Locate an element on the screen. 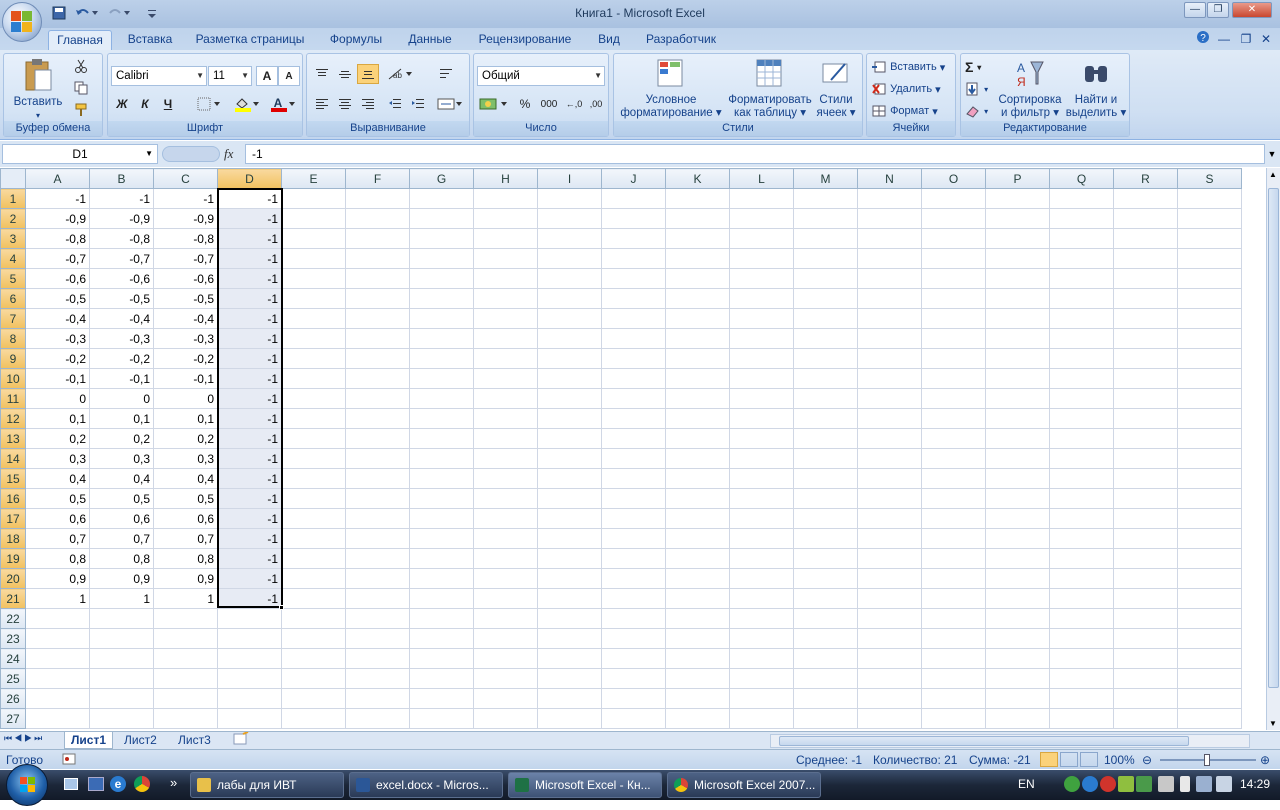 The image size is (1280, 810). align-center-icon is located at coordinates (345, 104).